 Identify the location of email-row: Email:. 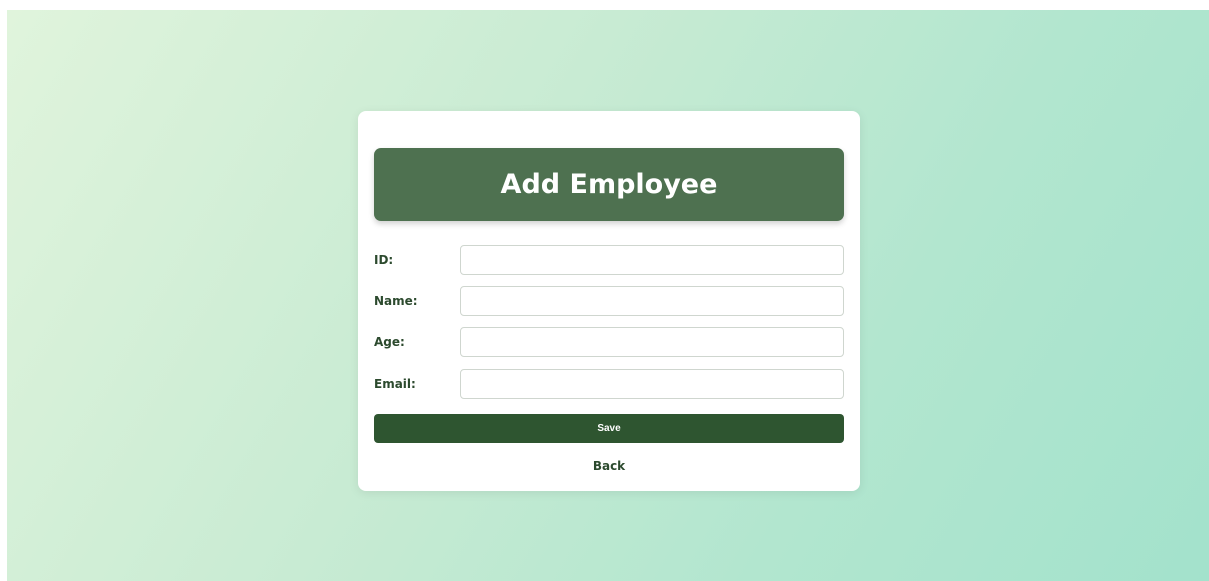
(609, 384).